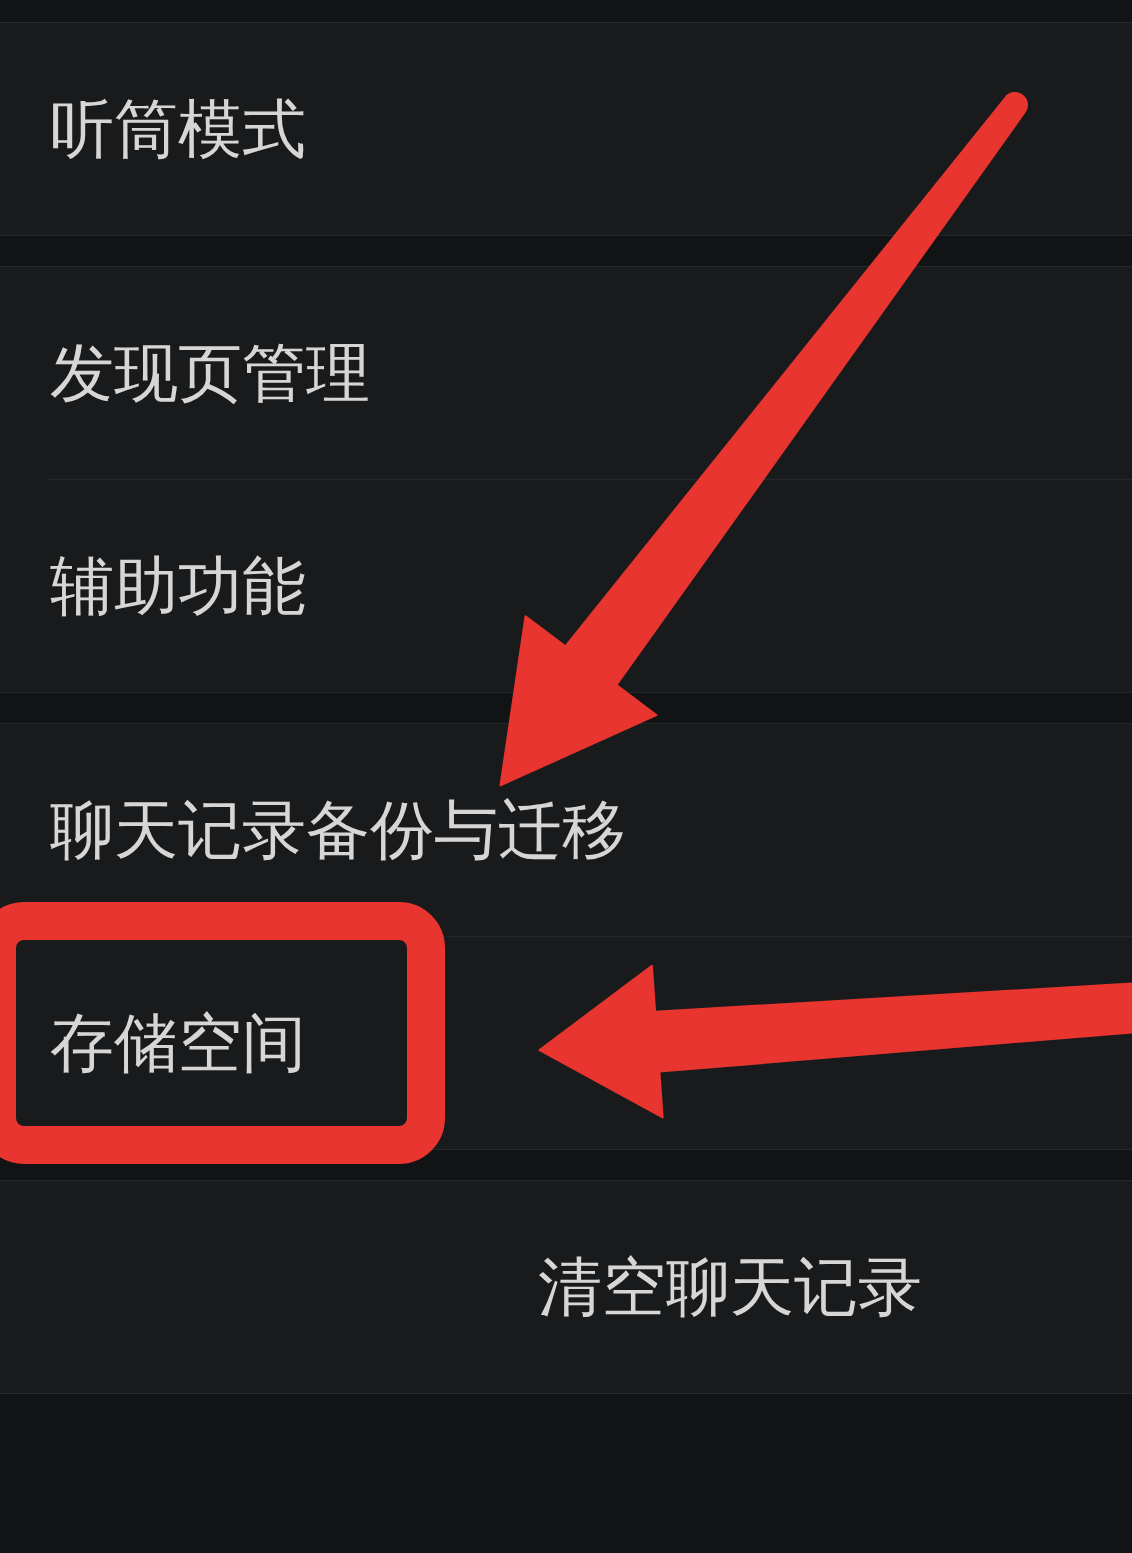 This screenshot has width=1132, height=1553. Describe the element at coordinates (338, 830) in the screenshot. I see `settings-item: 聊天记录备份与迁移` at that location.